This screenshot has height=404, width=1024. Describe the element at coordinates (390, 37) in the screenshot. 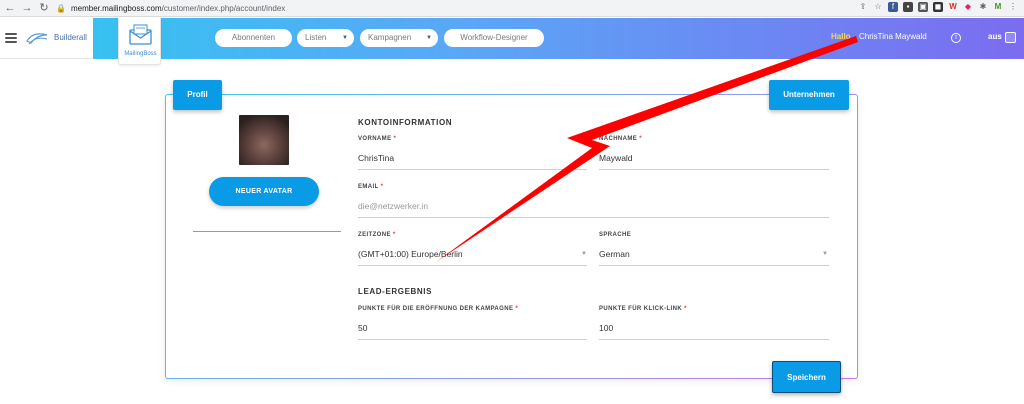

I see `nav-campaigns-label: Kampagnen` at that location.